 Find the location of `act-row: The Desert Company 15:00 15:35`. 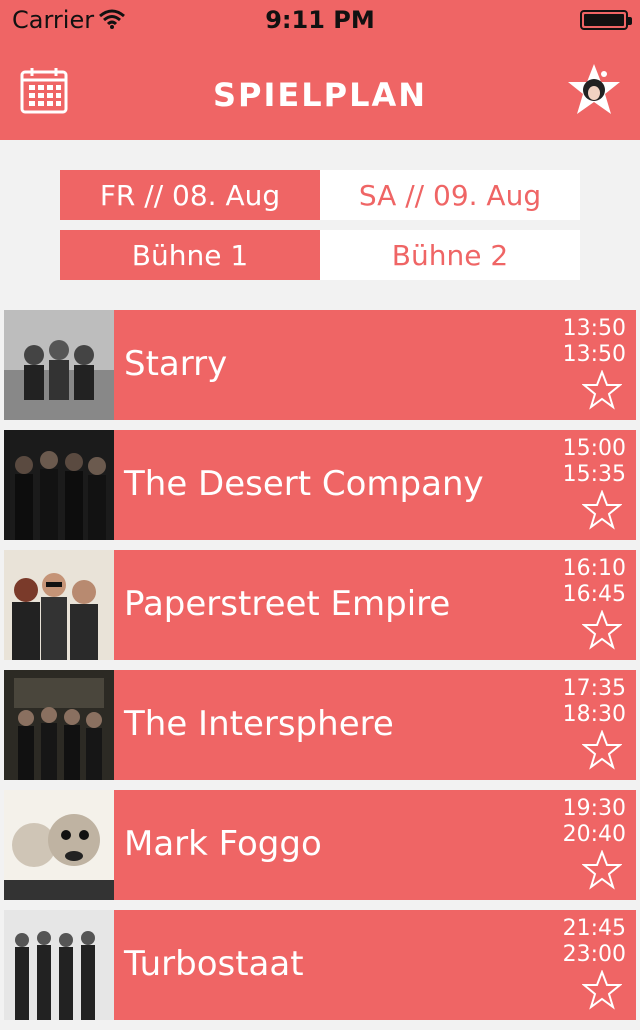

act-row: The Desert Company 15:00 15:35 is located at coordinates (320, 485).